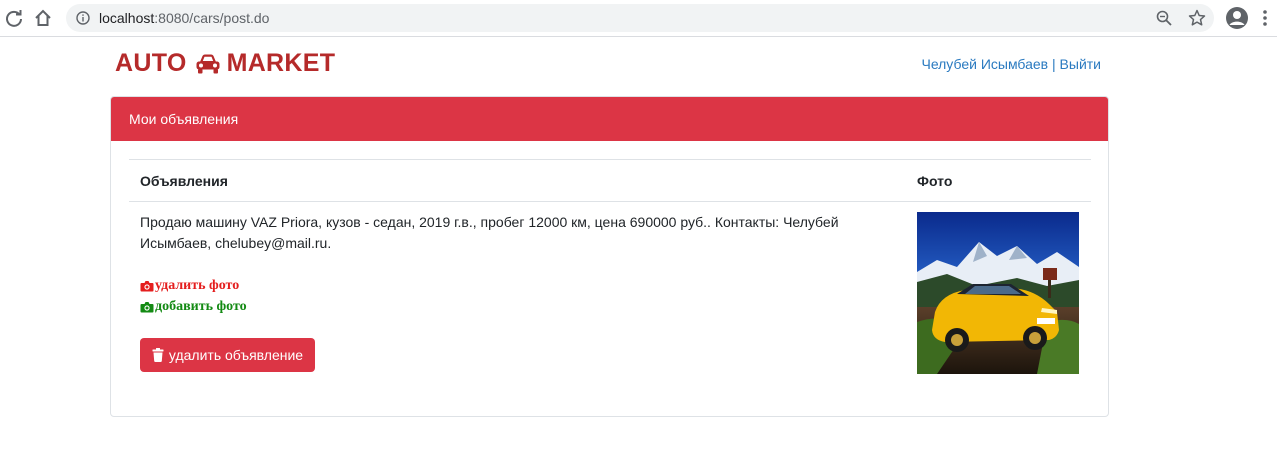 The image size is (1277, 476). What do you see at coordinates (184, 181) in the screenshot?
I see `column-header-ads: Объявления` at bounding box center [184, 181].